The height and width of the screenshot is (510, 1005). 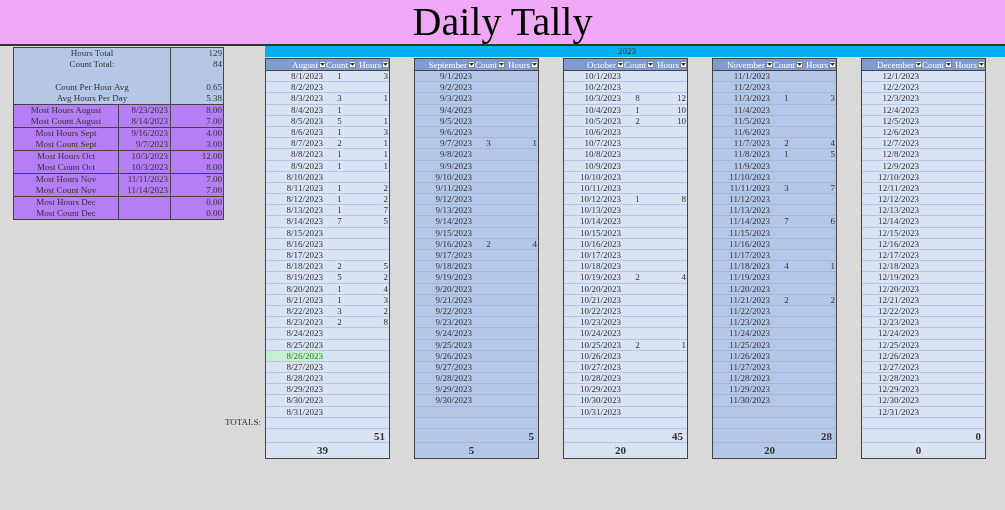 What do you see at coordinates (600, 243) in the screenshot?
I see `date-cell-text: 10/16/2023` at bounding box center [600, 243].